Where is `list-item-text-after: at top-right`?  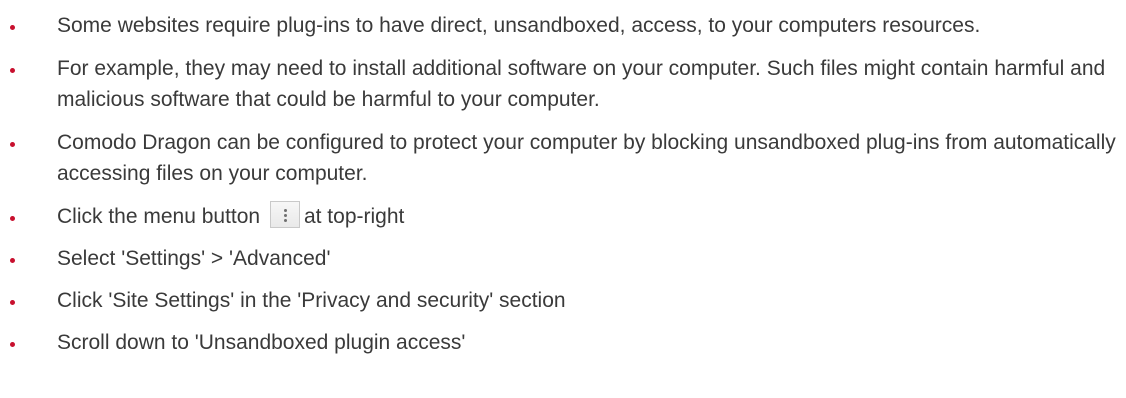 list-item-text-after: at top-right is located at coordinates (354, 216).